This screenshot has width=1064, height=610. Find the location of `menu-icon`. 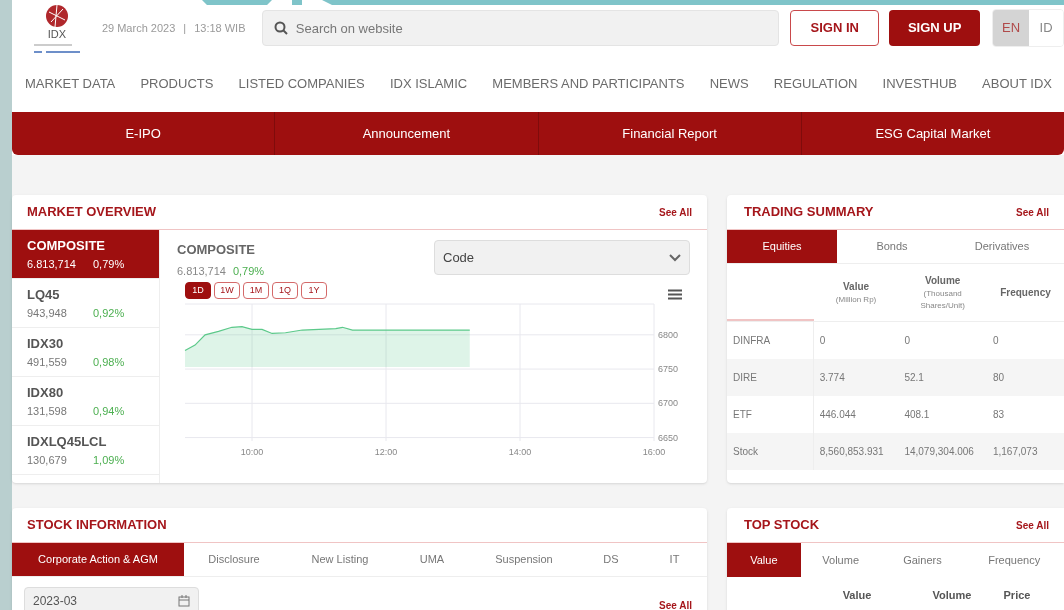

menu-icon is located at coordinates (675, 294).